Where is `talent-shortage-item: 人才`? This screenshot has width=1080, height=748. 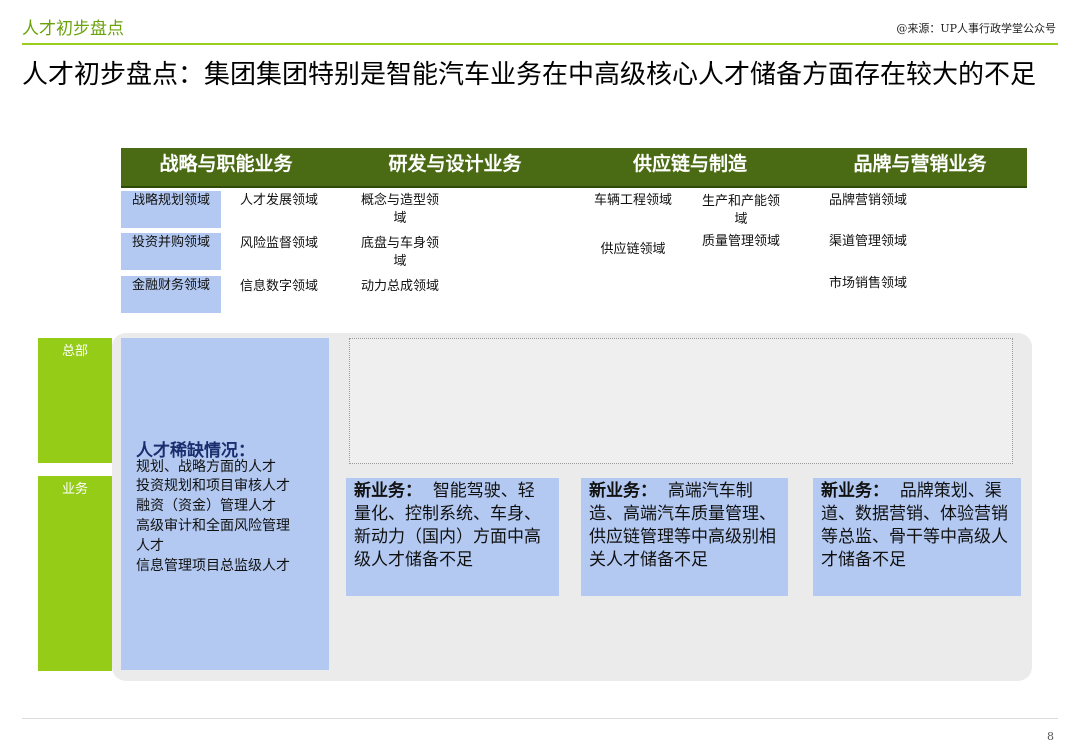
talent-shortage-item: 人才 is located at coordinates (150, 546).